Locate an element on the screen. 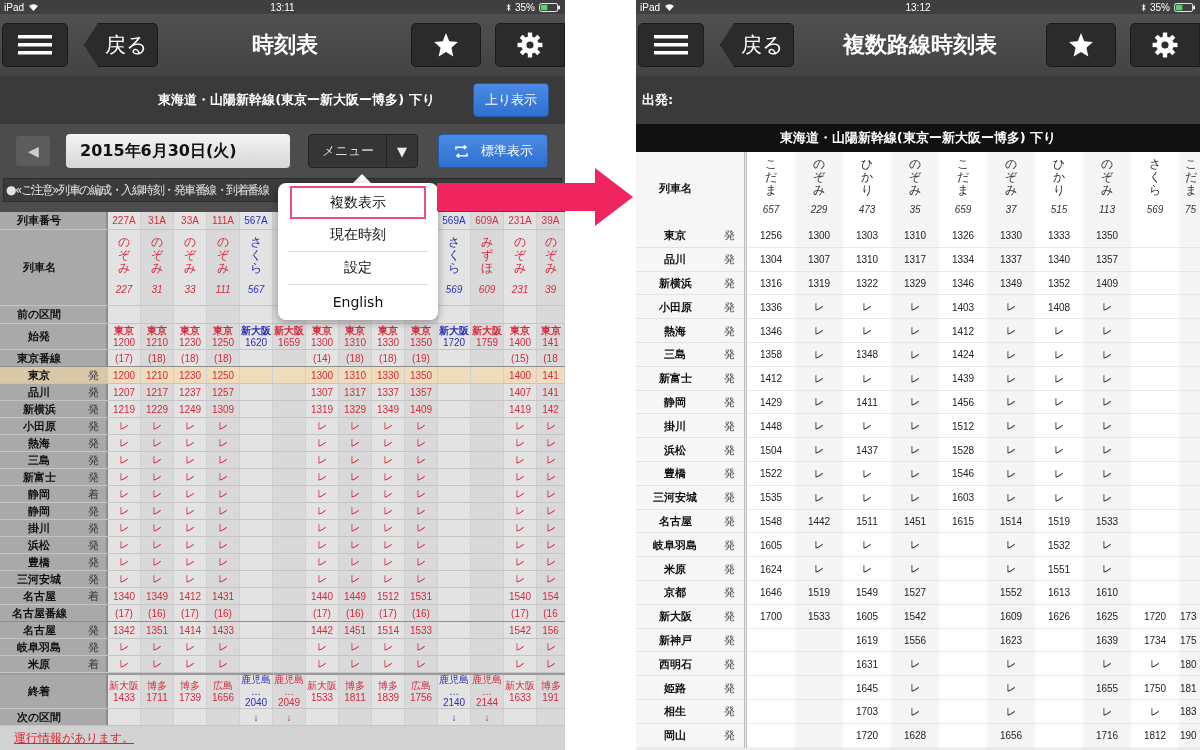 The image size is (1200, 750). table-cell: 1303 is located at coordinates (867, 236).